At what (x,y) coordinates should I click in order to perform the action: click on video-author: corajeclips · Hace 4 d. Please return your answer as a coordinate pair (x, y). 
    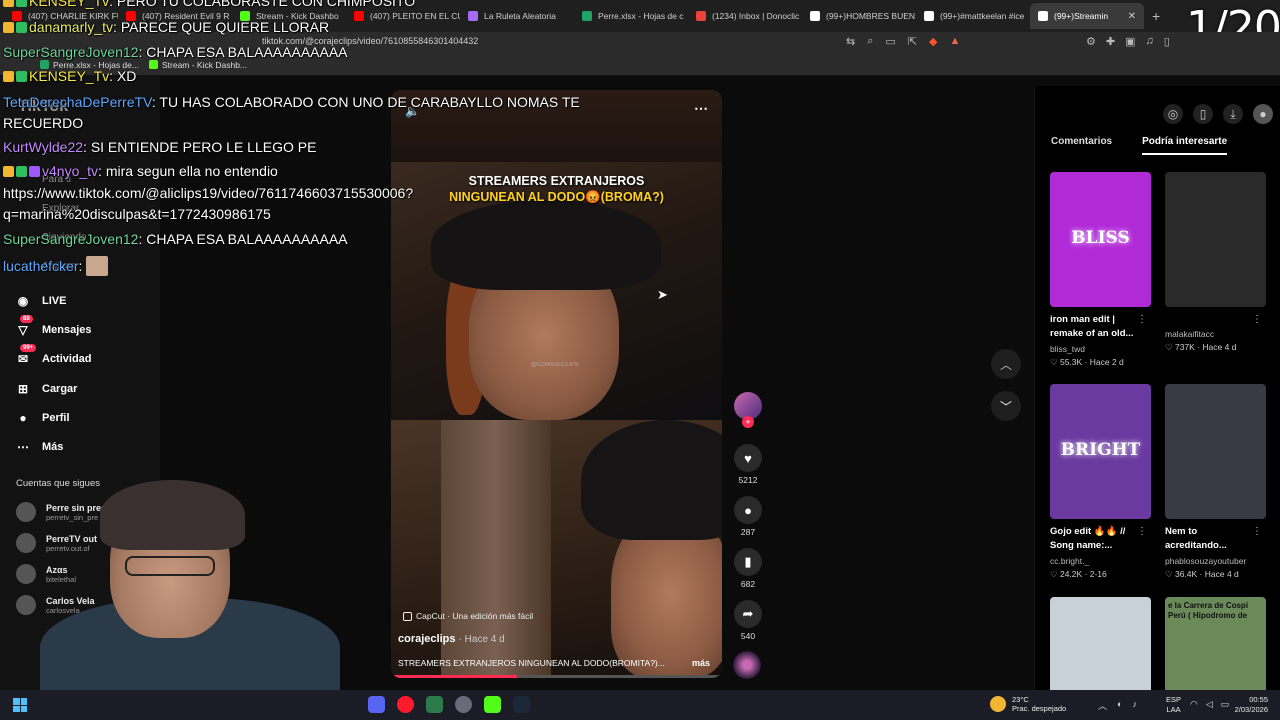
    Looking at the image, I should click on (451, 639).